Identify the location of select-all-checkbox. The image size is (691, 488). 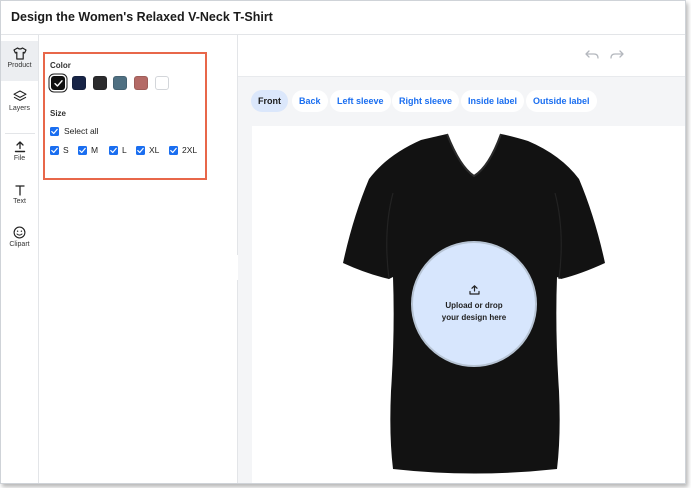
(54, 131).